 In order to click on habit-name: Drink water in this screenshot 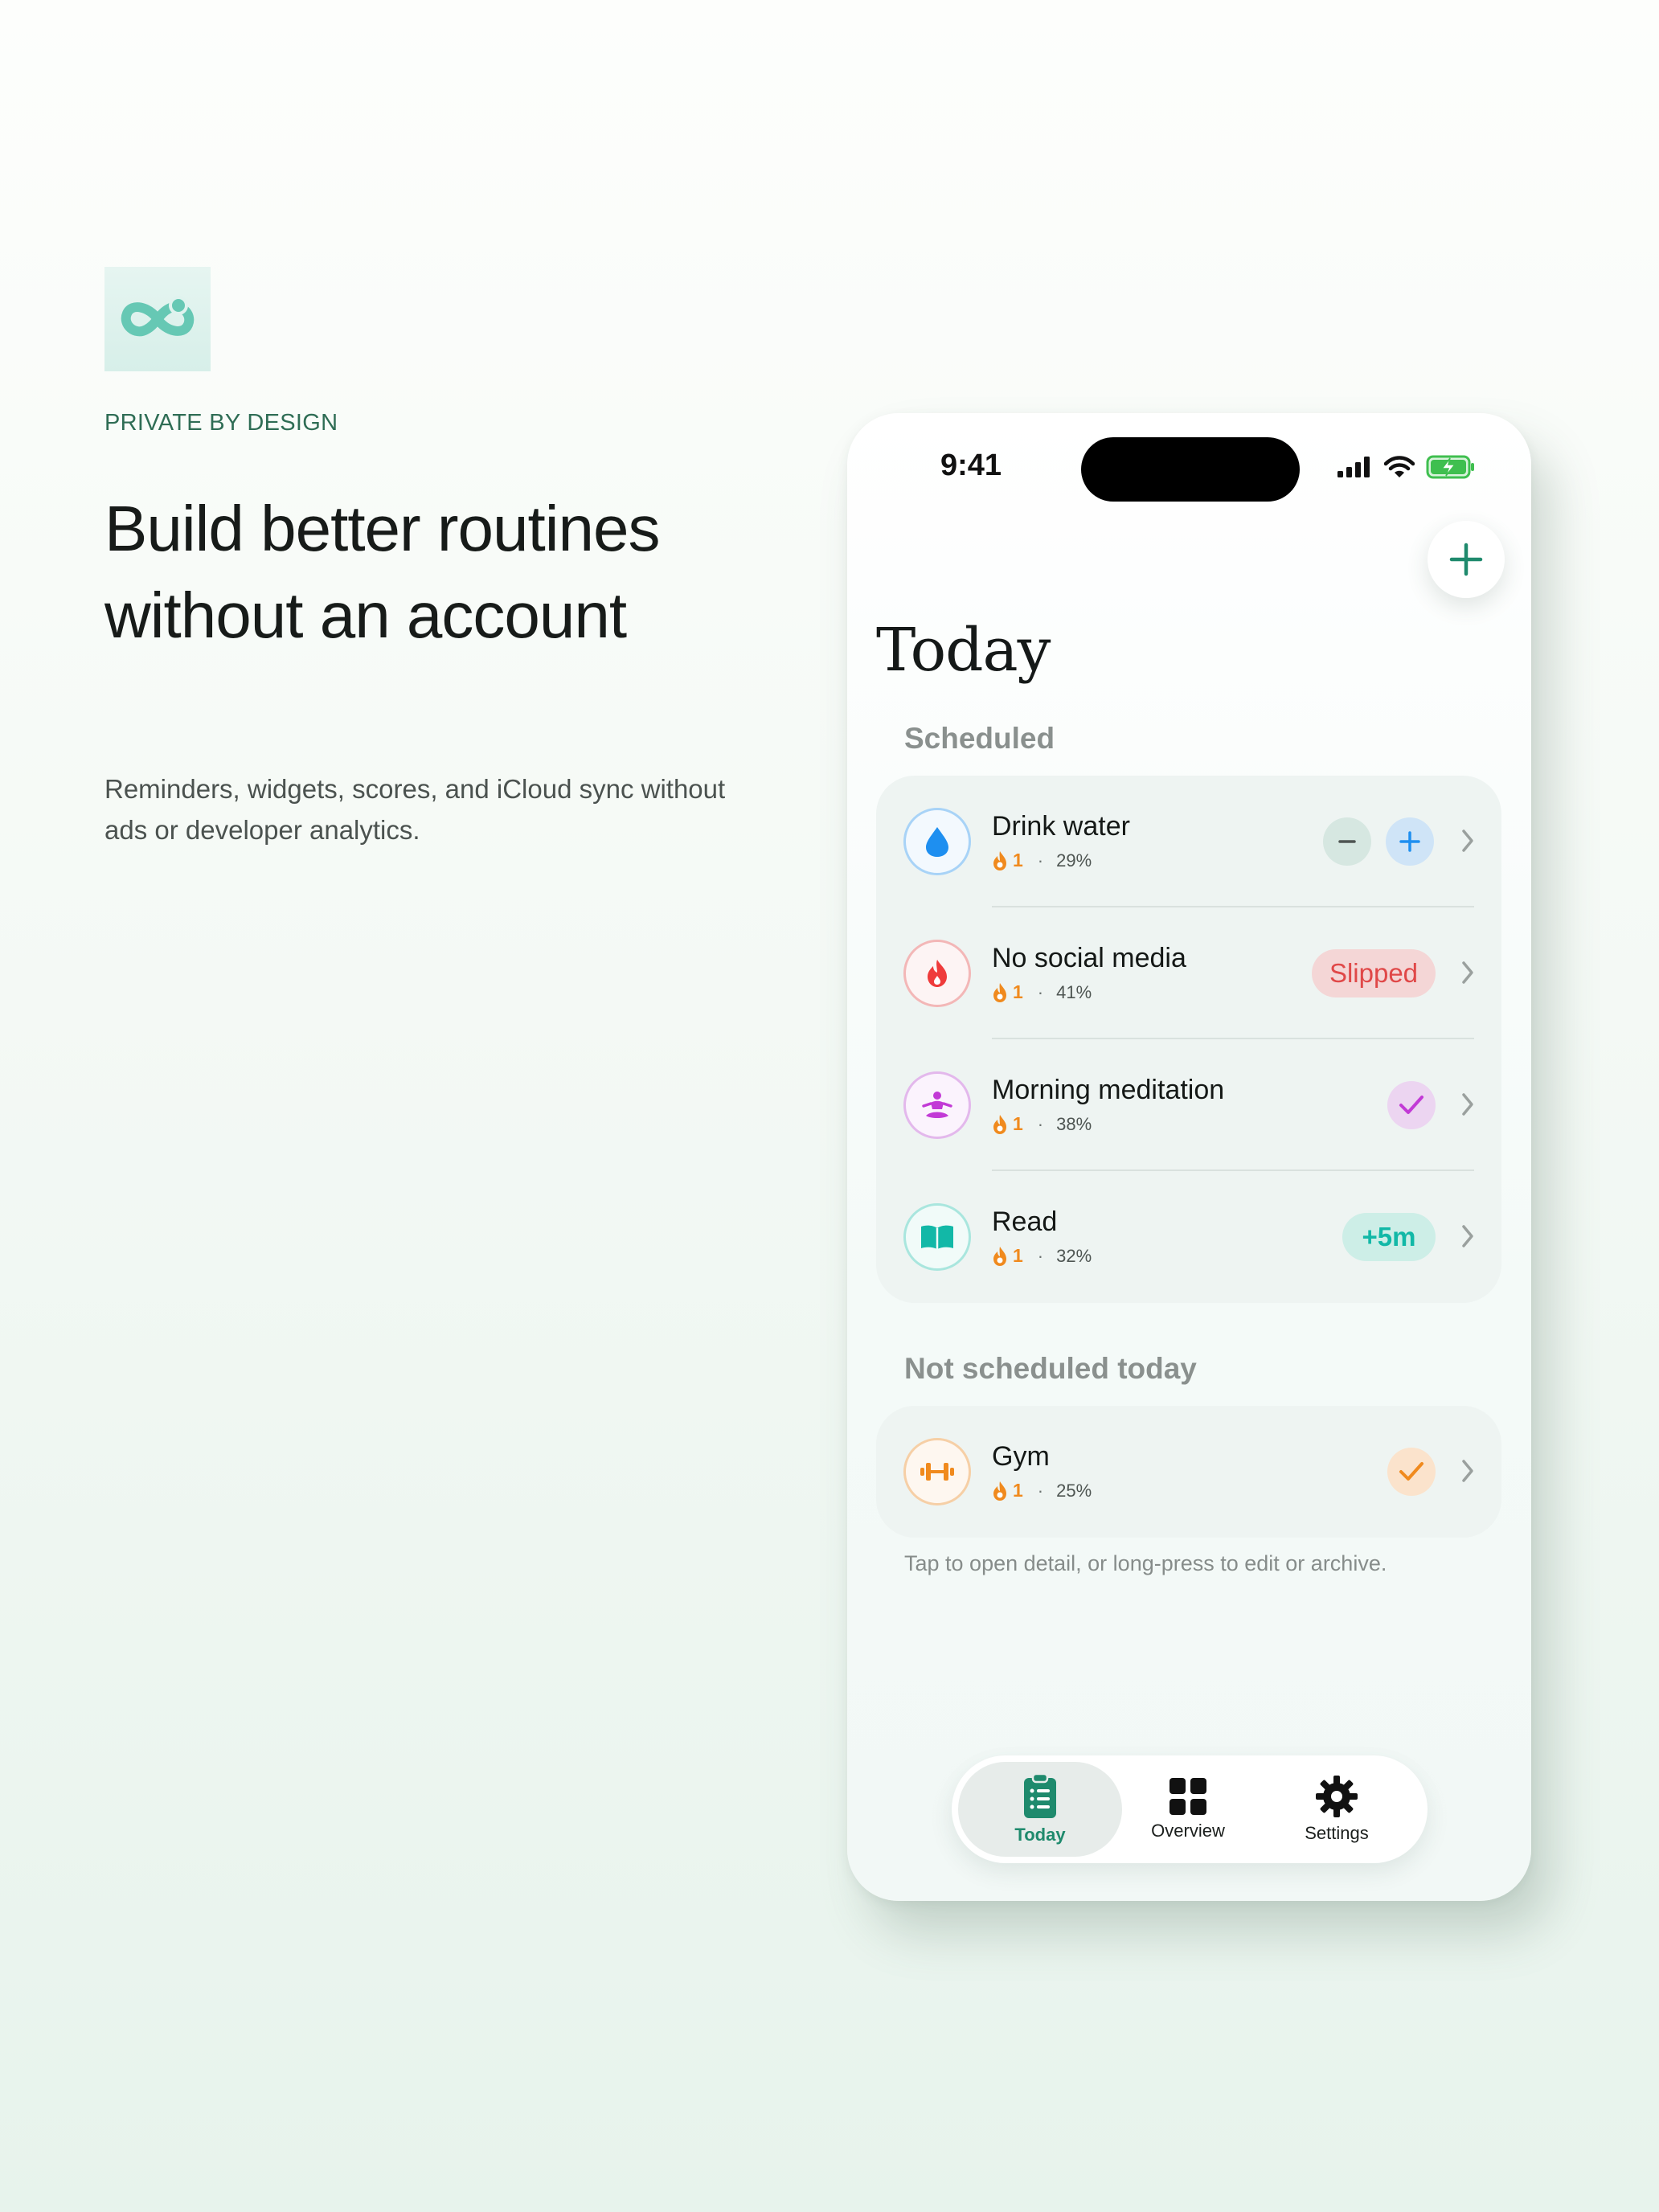, I will do `click(1061, 826)`.